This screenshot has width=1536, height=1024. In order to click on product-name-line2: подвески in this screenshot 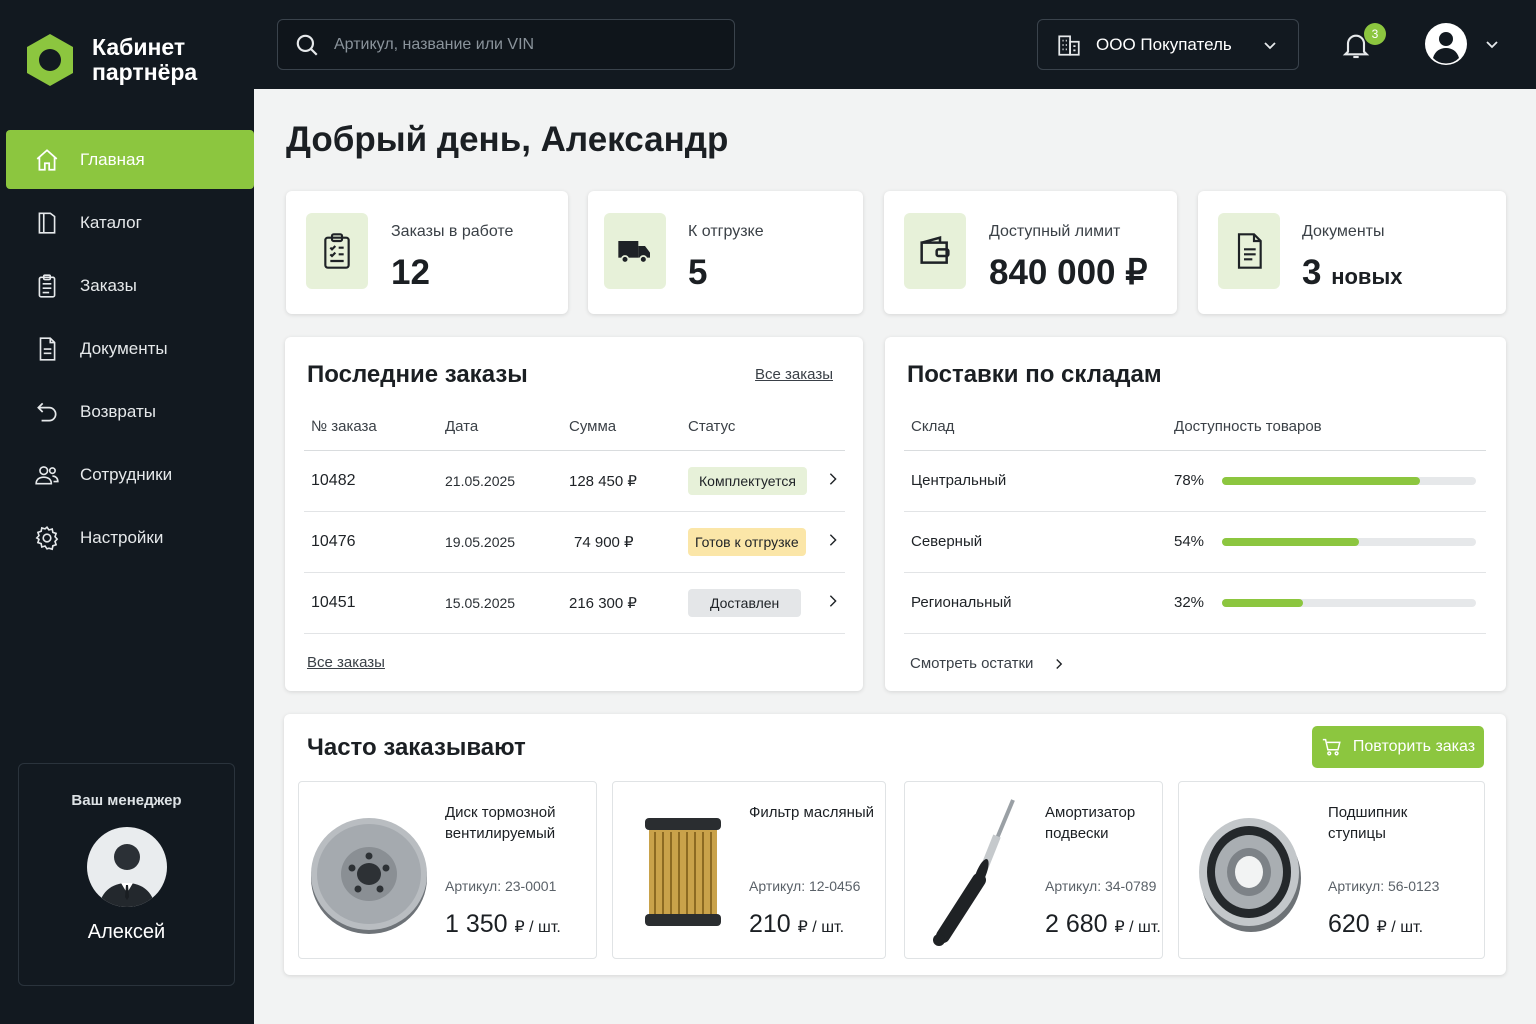, I will do `click(1077, 833)`.